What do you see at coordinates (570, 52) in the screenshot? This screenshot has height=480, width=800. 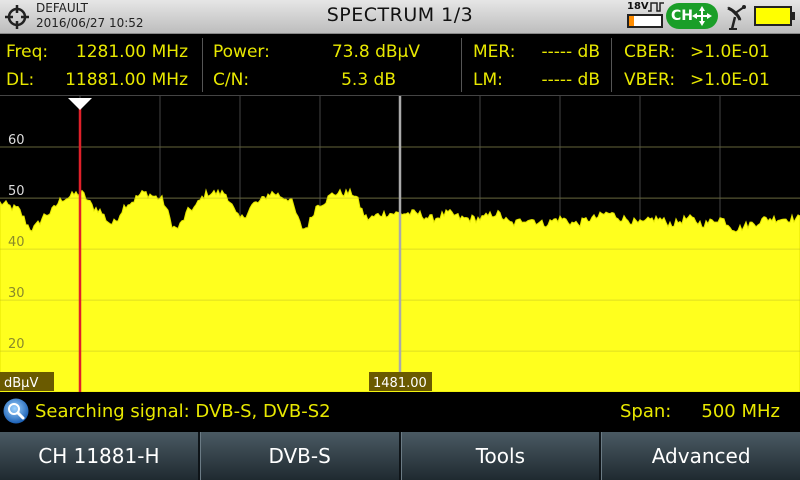 I see `mer-value: ----- dB` at bounding box center [570, 52].